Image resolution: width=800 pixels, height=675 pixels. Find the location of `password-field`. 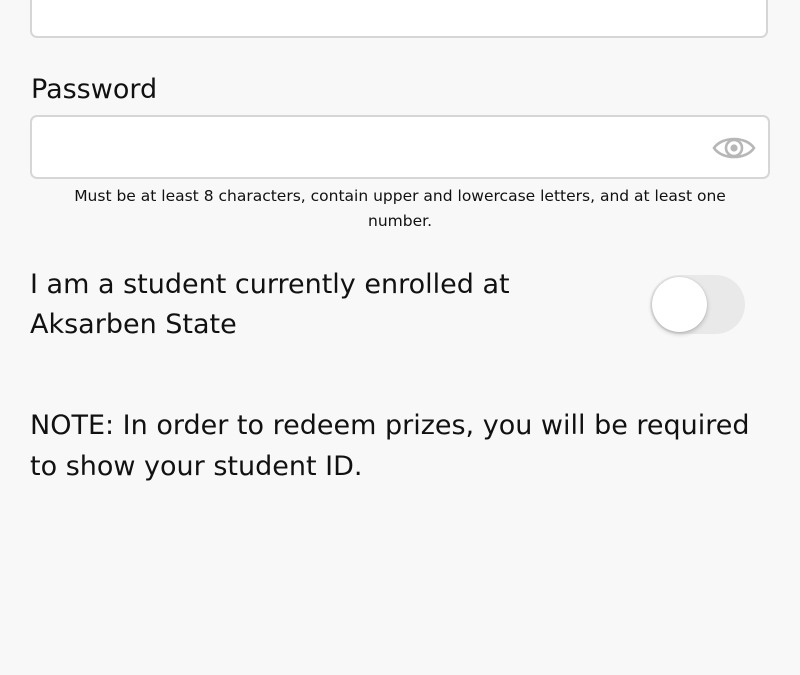

password-field is located at coordinates (400, 147).